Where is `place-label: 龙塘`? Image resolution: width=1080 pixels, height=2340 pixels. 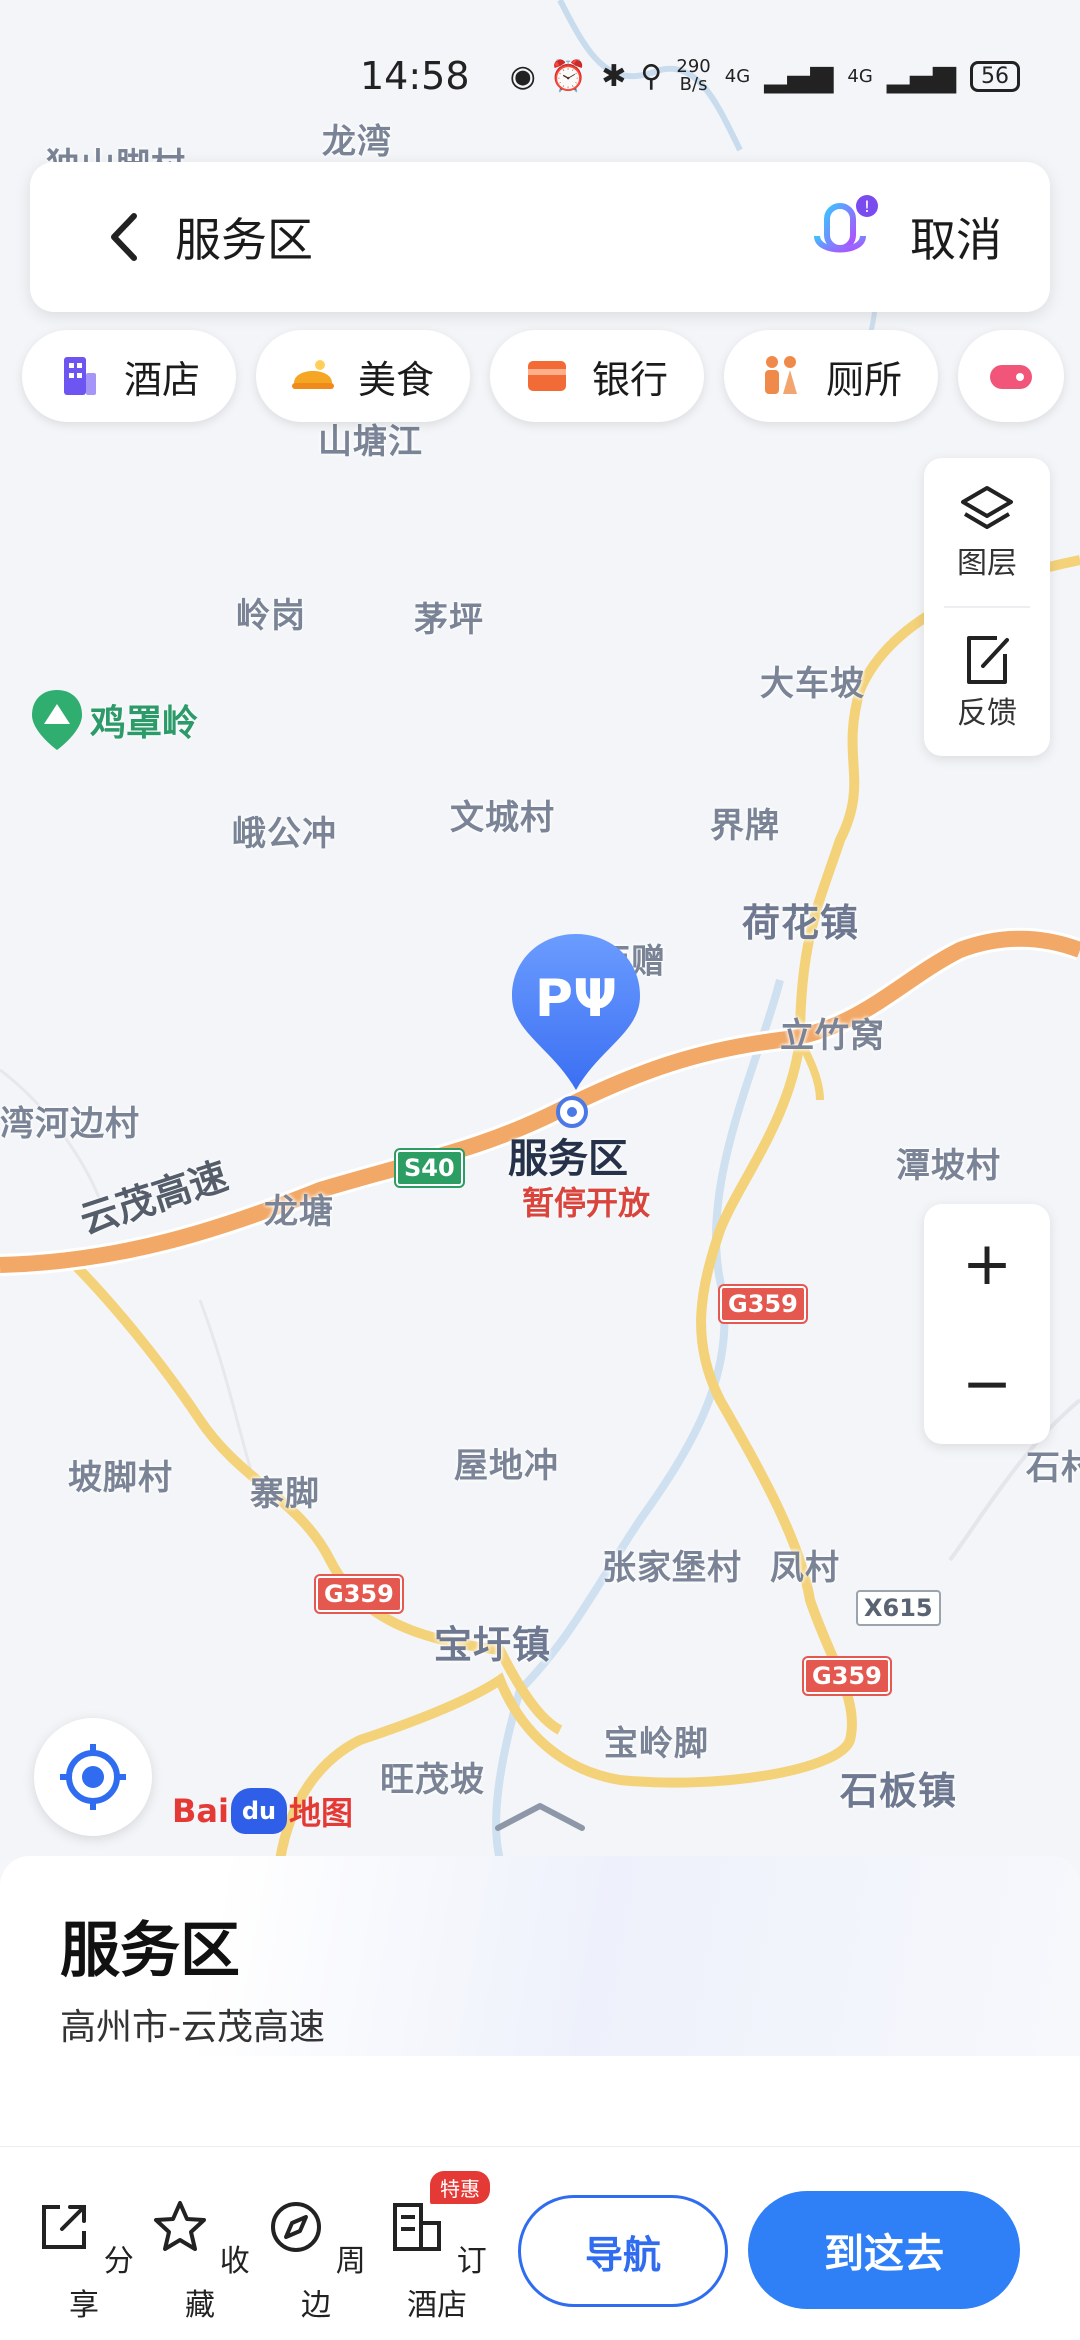
place-label: 龙塘 is located at coordinates (299, 1212).